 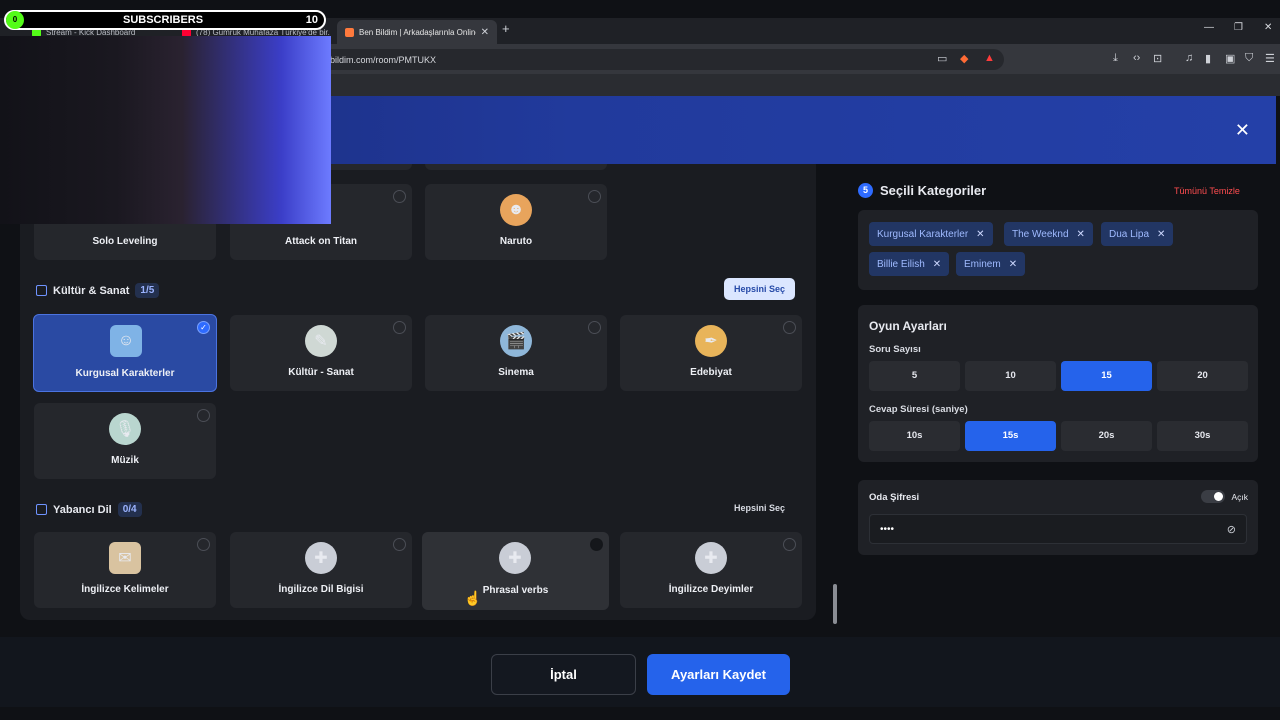 What do you see at coordinates (914, 436) in the screenshot?
I see `time-option: 10s` at bounding box center [914, 436].